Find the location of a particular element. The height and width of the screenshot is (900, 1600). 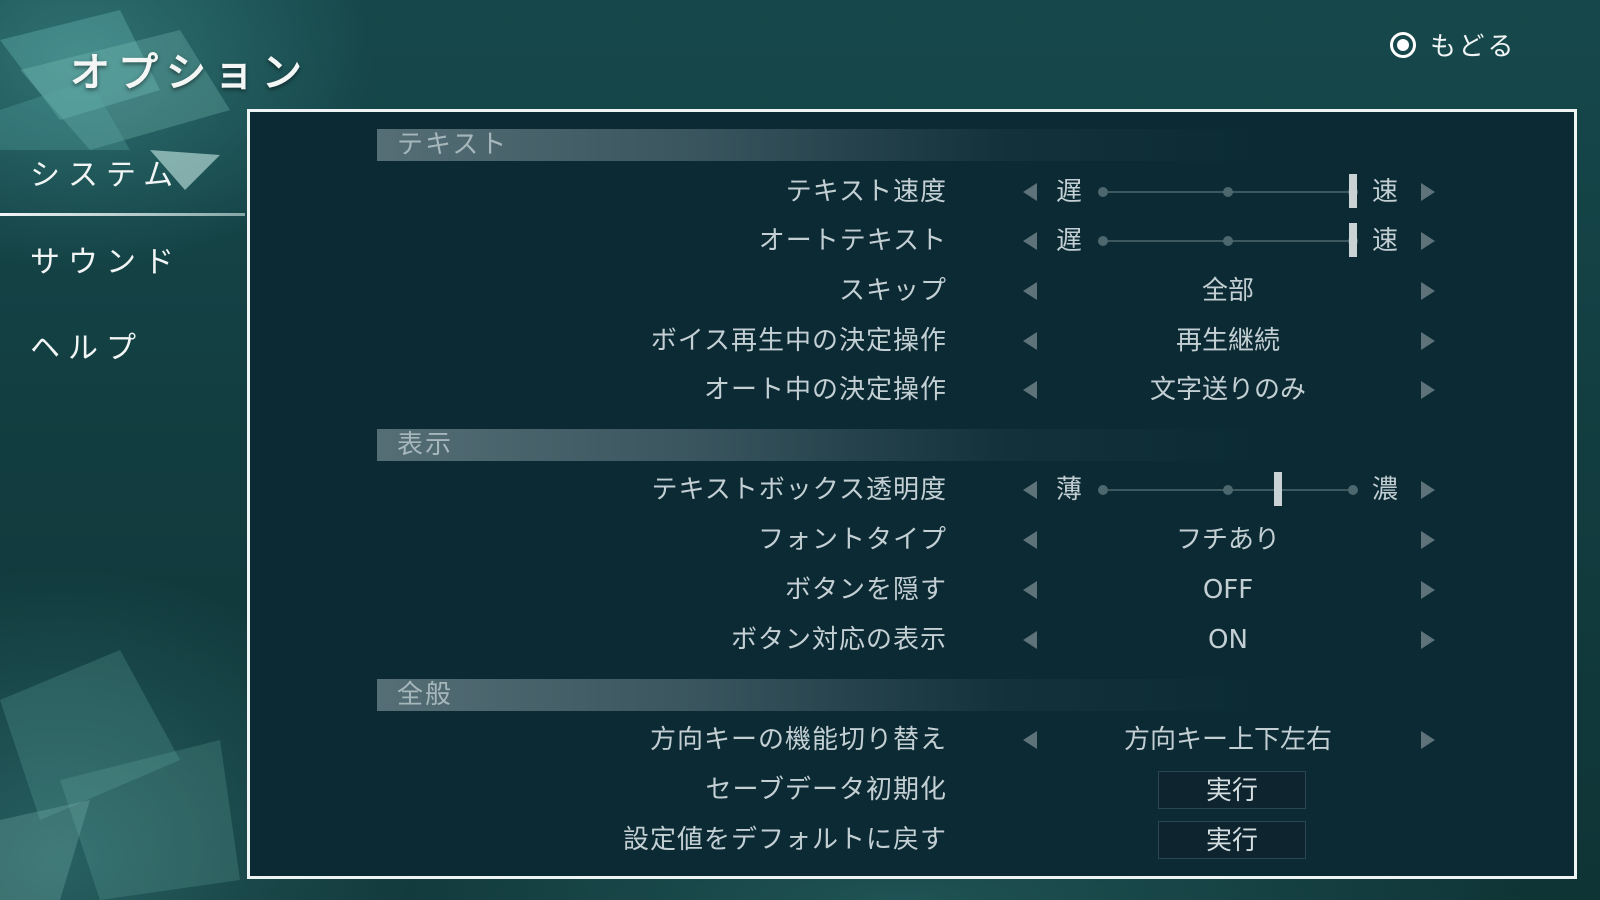

setting-label: テキスト速度 is located at coordinates (866, 192).